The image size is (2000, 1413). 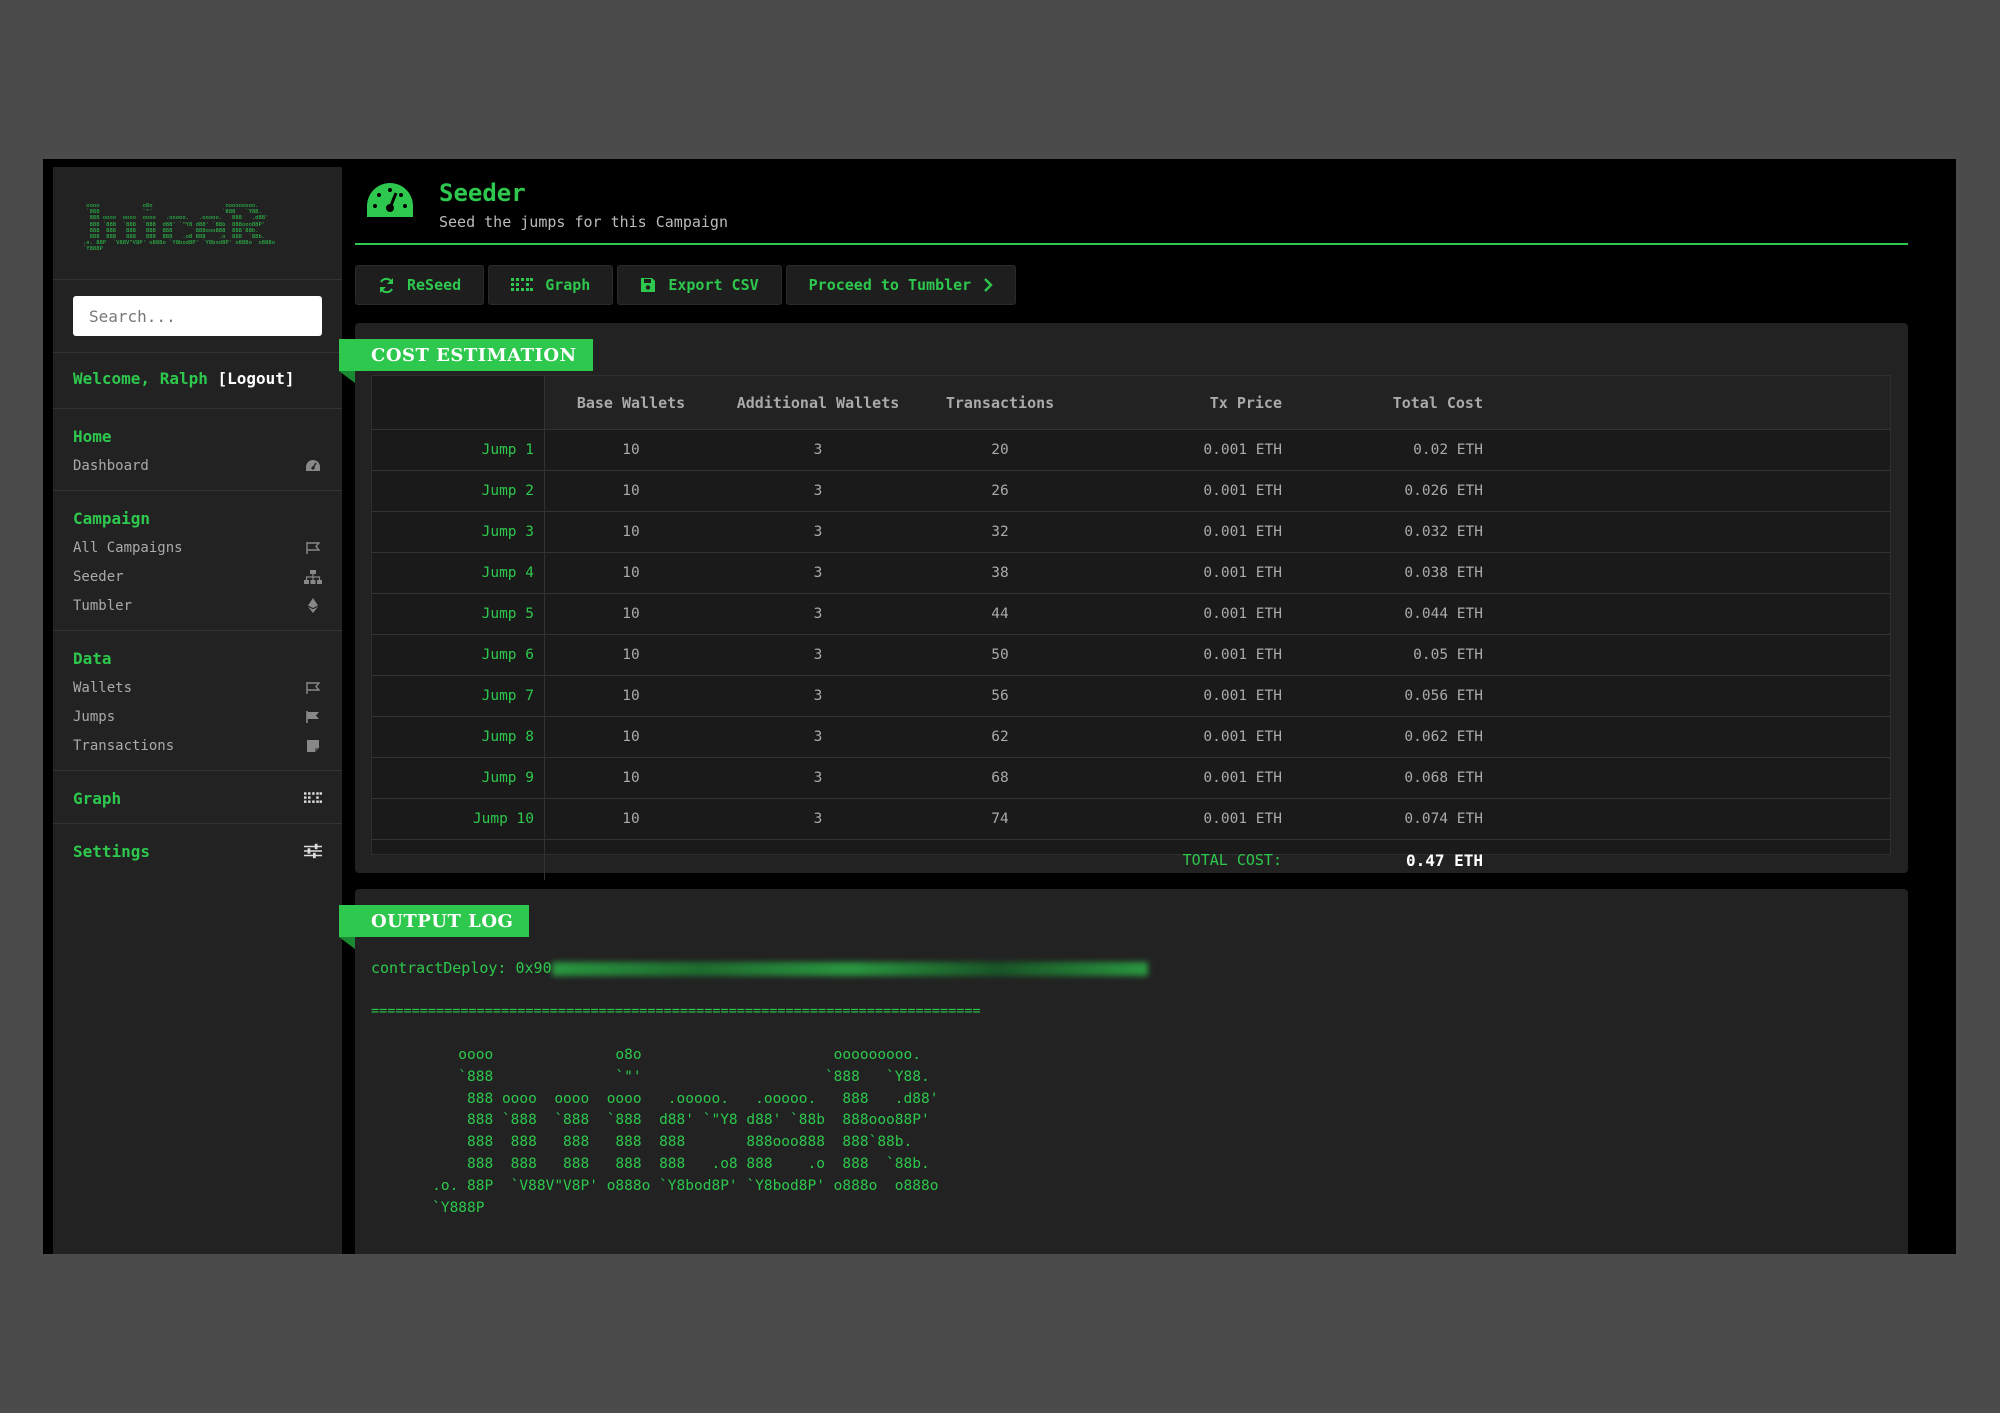 What do you see at coordinates (458, 450) in the screenshot?
I see `jump-label: Jump 1` at bounding box center [458, 450].